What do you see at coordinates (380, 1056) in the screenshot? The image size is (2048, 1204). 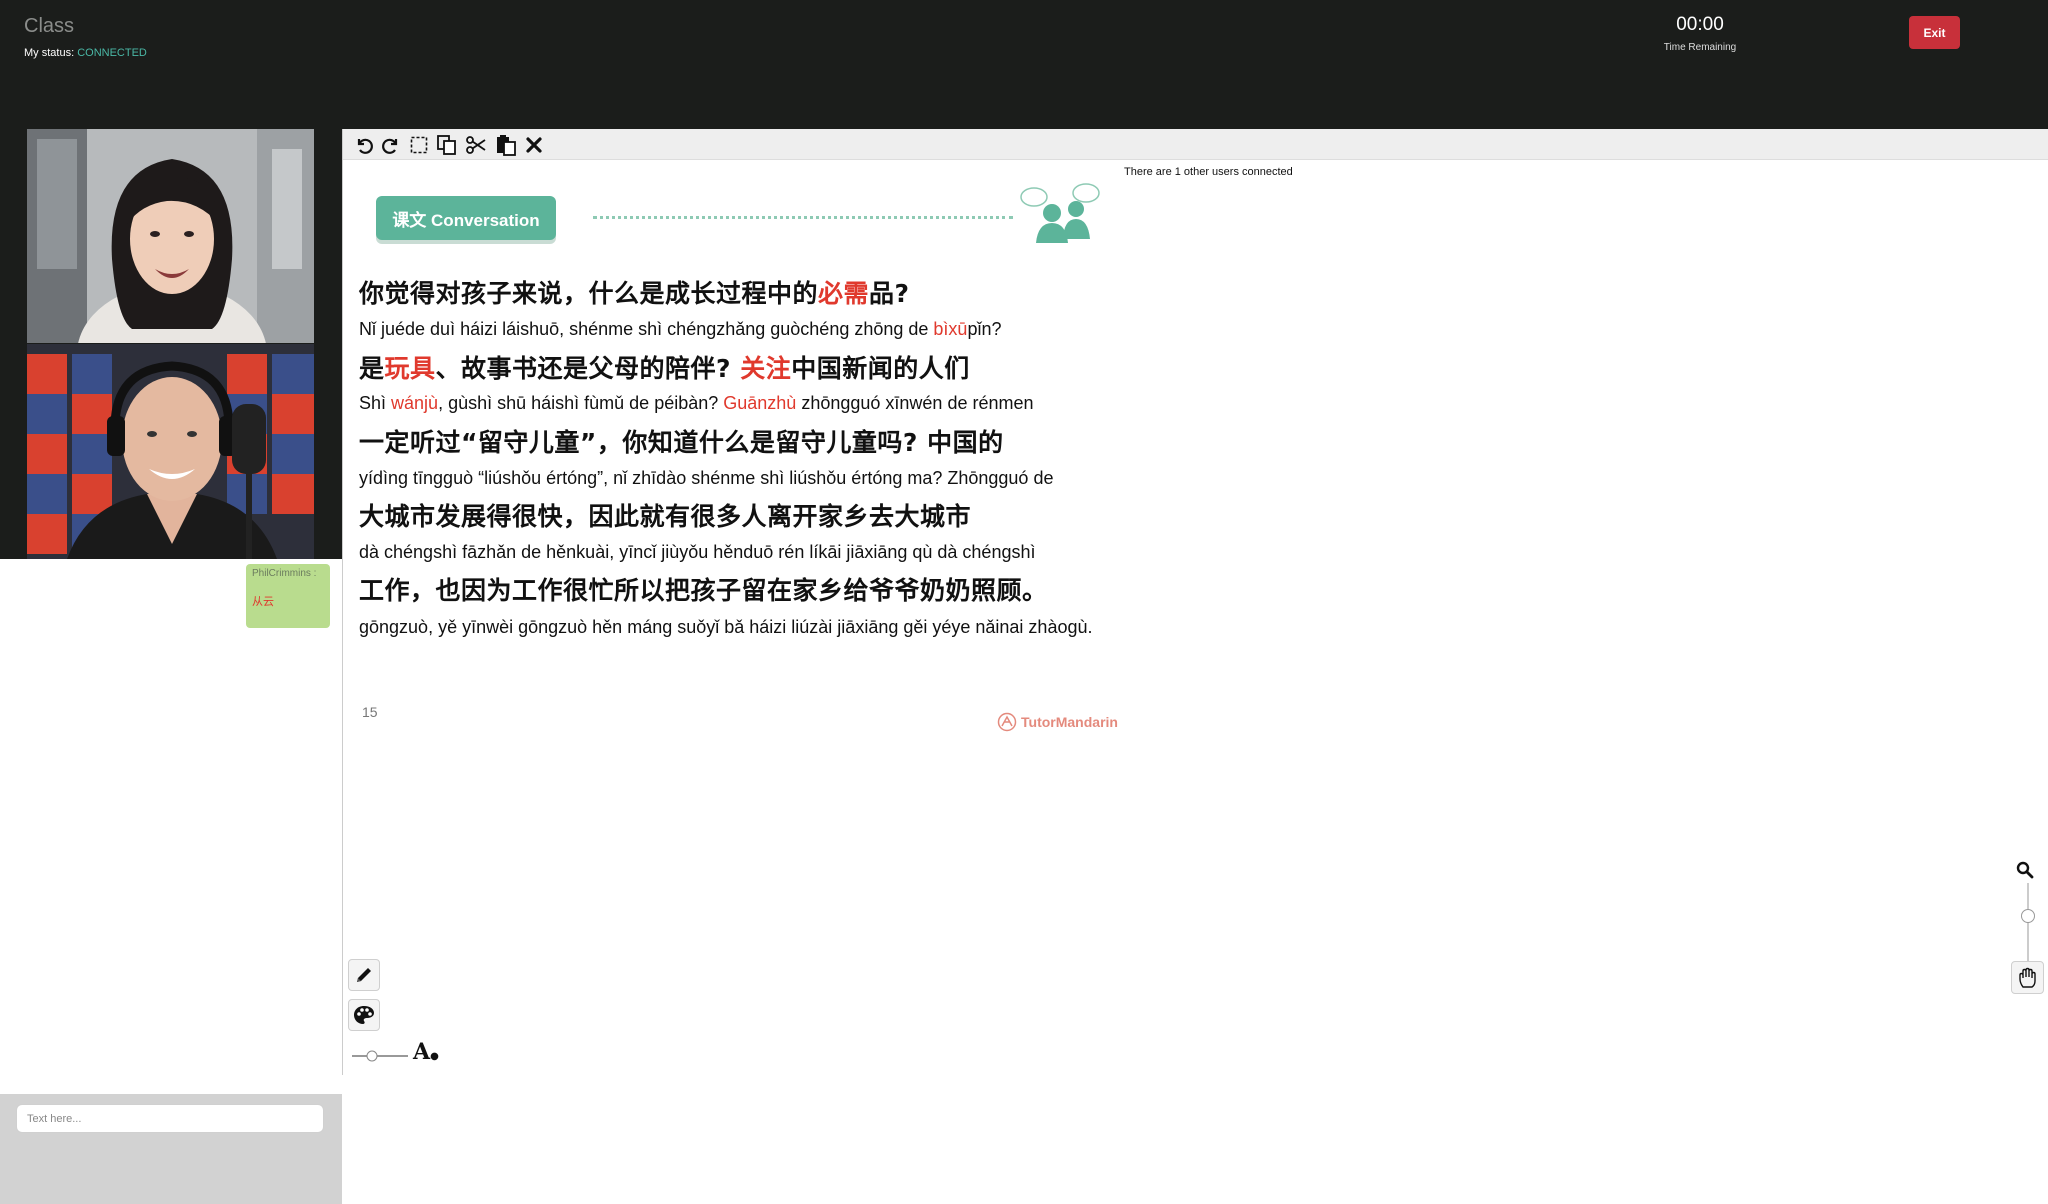 I see `stroke-size-slider` at bounding box center [380, 1056].